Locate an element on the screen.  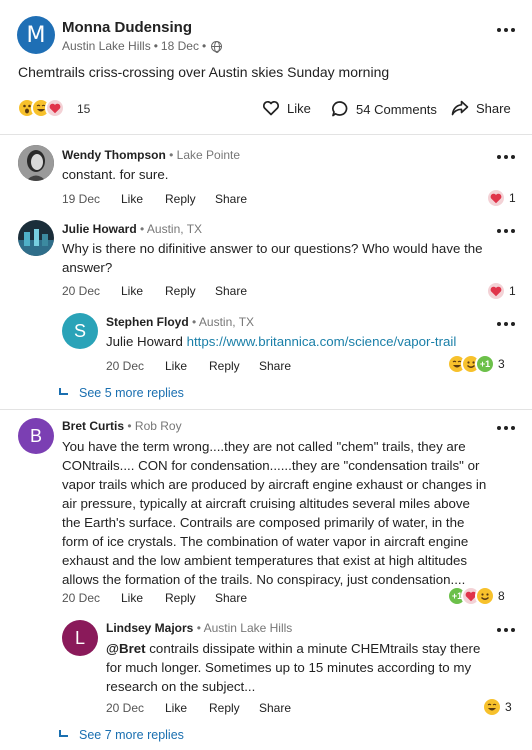
author-location: • Lake Pointe is located at coordinates (204, 155).